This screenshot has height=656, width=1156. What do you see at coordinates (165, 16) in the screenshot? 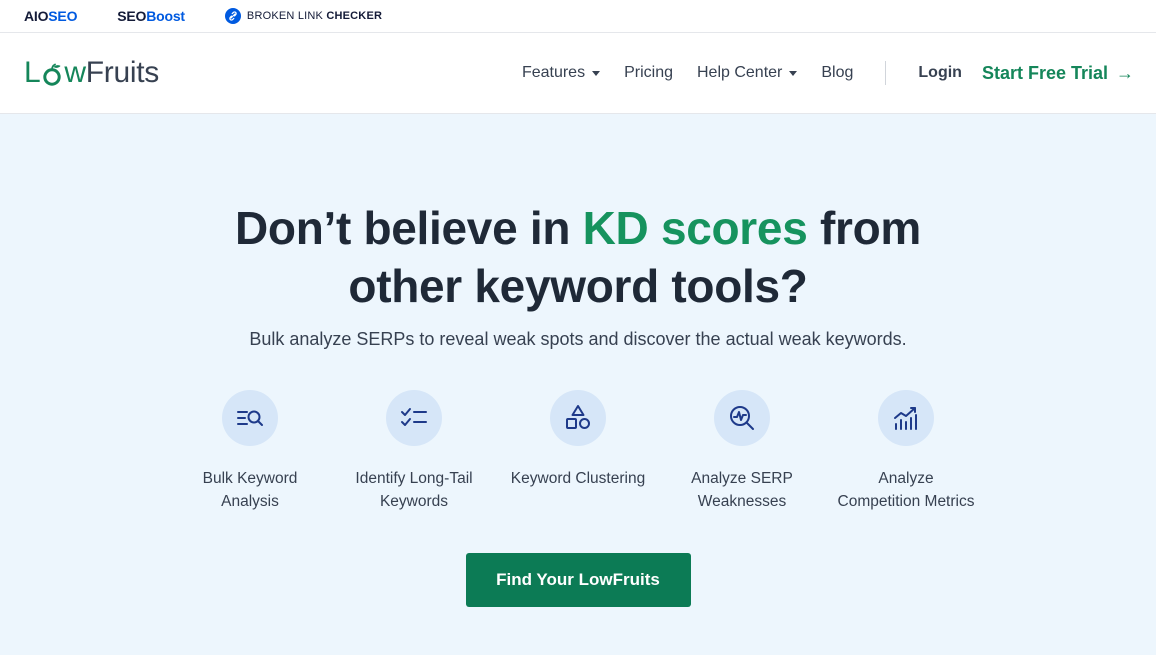
I see `seoboost-logo-part2: Boost` at bounding box center [165, 16].